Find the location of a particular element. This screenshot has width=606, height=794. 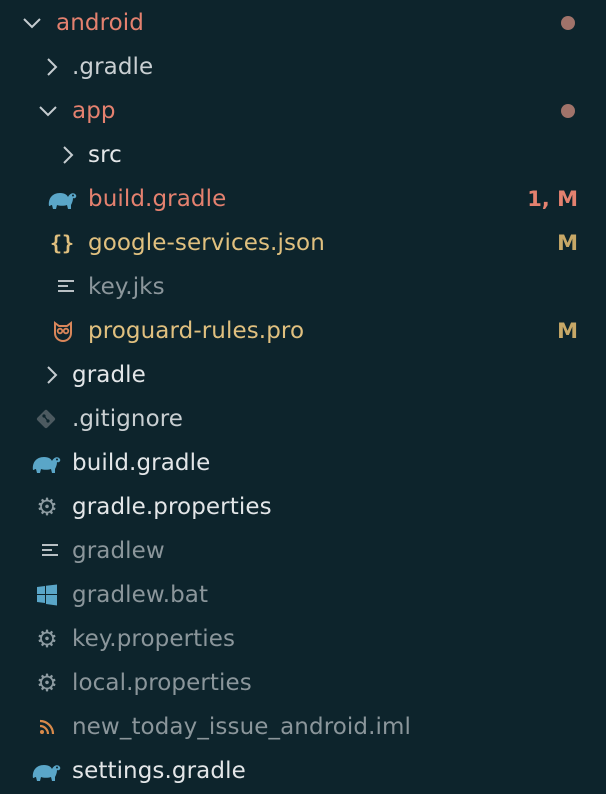

owl-icon is located at coordinates (63, 331).